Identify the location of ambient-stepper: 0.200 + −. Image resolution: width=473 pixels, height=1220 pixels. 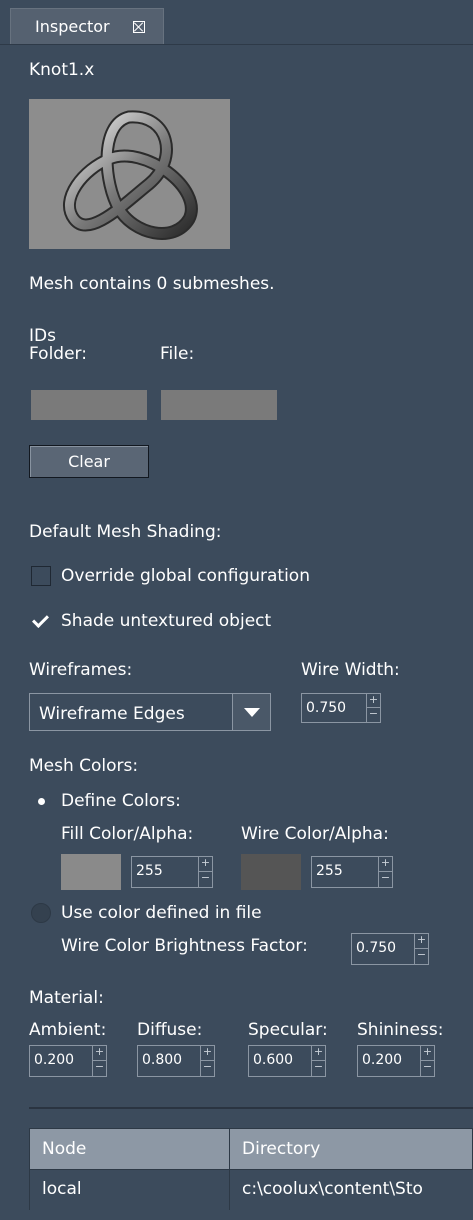
(68, 1061).